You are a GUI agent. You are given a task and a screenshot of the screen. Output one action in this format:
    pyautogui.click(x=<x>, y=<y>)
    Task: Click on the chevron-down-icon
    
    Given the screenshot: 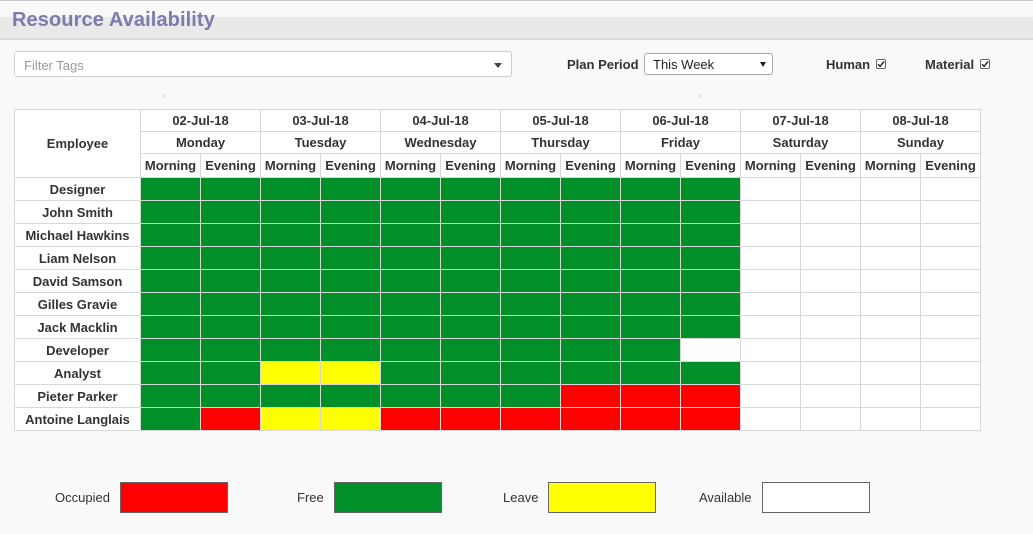 What is the action you would take?
    pyautogui.click(x=498, y=65)
    